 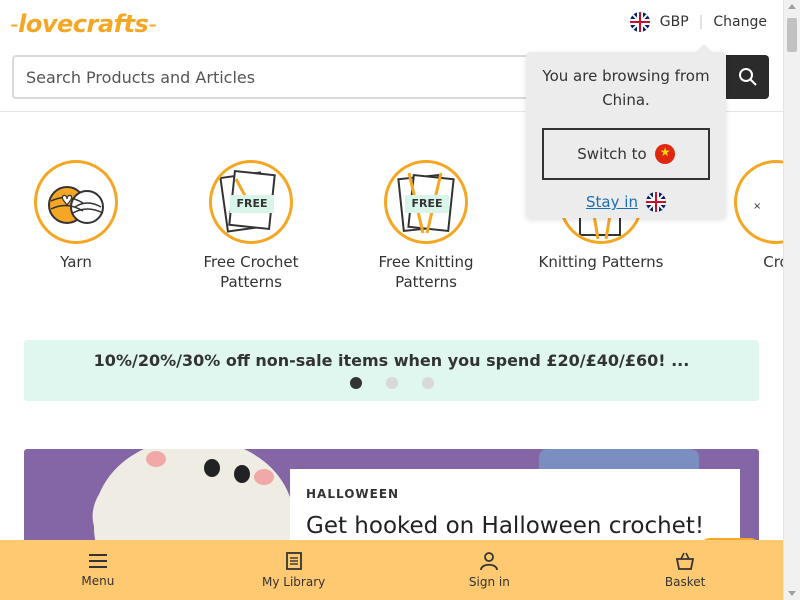 I want to click on scroll-down-arrow-icon, so click(x=792, y=593).